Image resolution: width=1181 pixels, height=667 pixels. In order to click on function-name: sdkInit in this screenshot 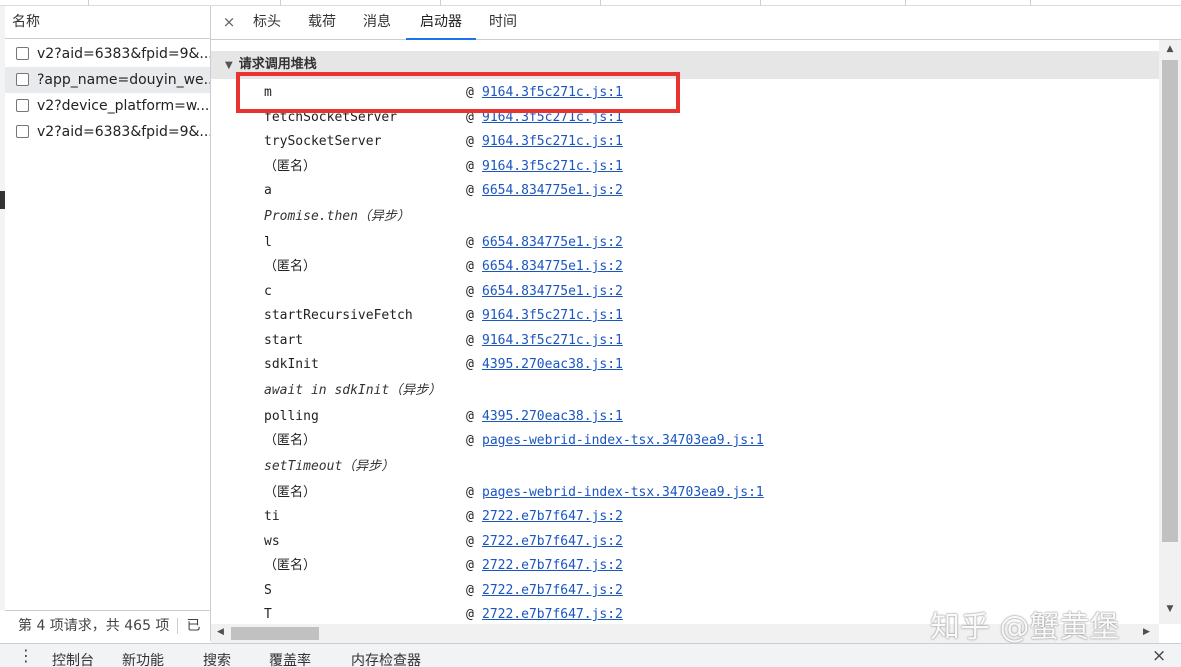, I will do `click(291, 364)`.